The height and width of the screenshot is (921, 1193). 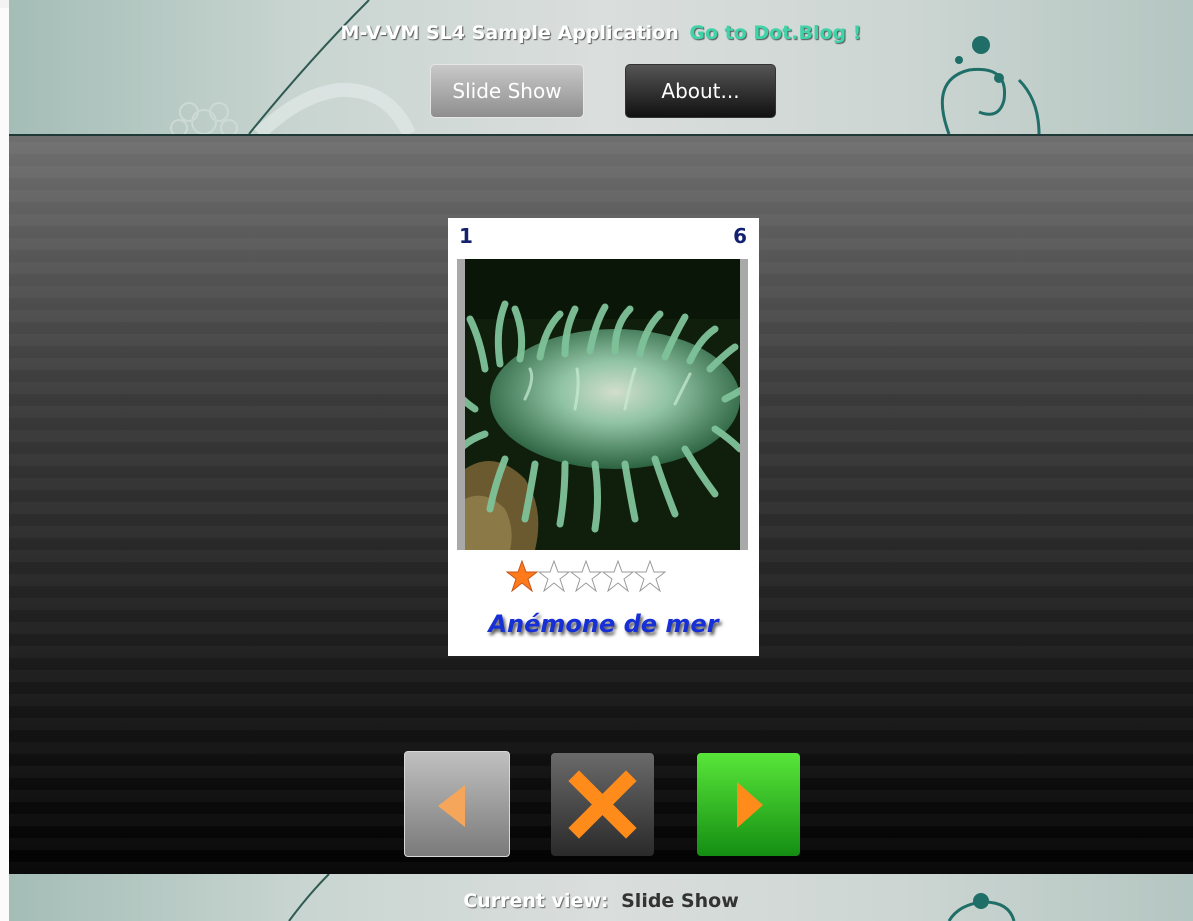 I want to click on slide-show-button: Slide Show, so click(x=507, y=91).